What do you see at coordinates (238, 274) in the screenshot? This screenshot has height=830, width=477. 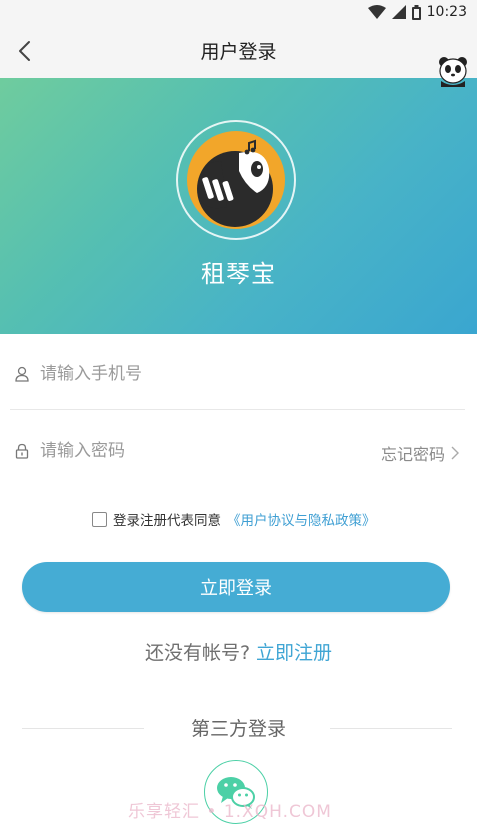 I see `brand-name: 租琴宝` at bounding box center [238, 274].